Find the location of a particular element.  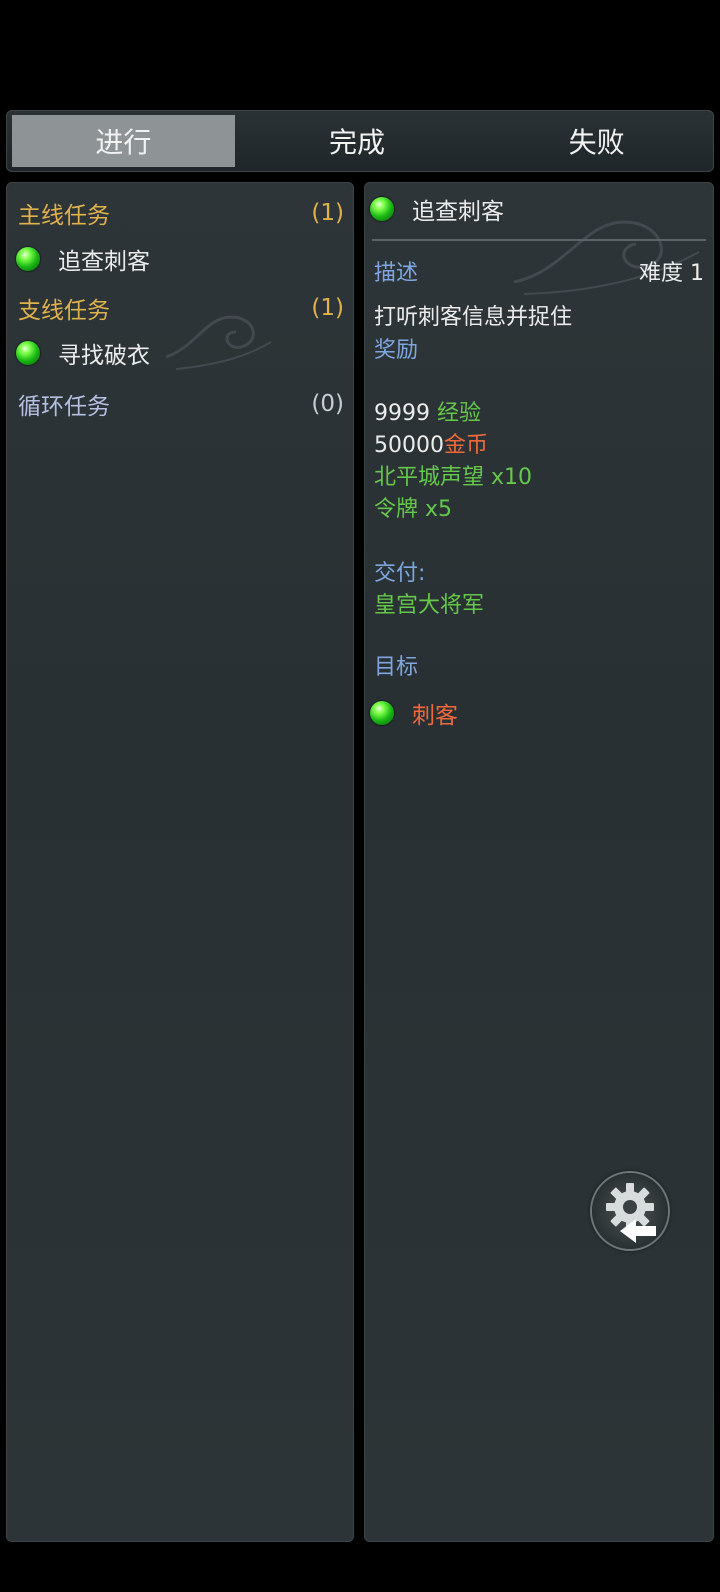

reward-exp-label: 经验 is located at coordinates (459, 413).